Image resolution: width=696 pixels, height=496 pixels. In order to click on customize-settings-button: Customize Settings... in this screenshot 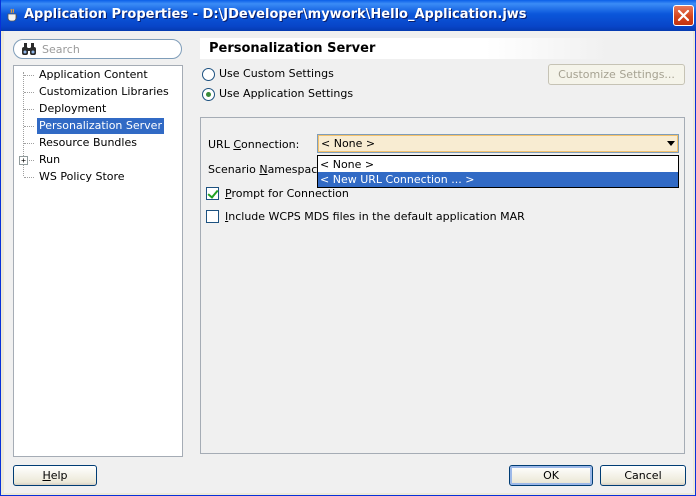, I will do `click(616, 74)`.